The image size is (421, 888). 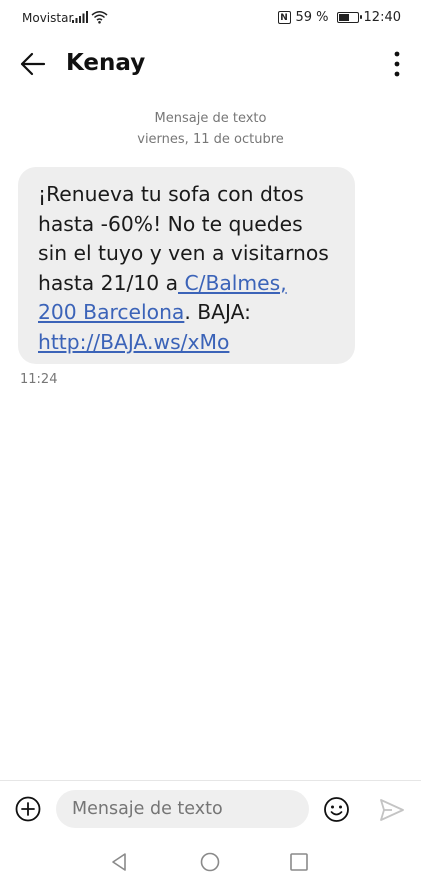 What do you see at coordinates (39, 379) in the screenshot?
I see `message-timestamp: 11:24` at bounding box center [39, 379].